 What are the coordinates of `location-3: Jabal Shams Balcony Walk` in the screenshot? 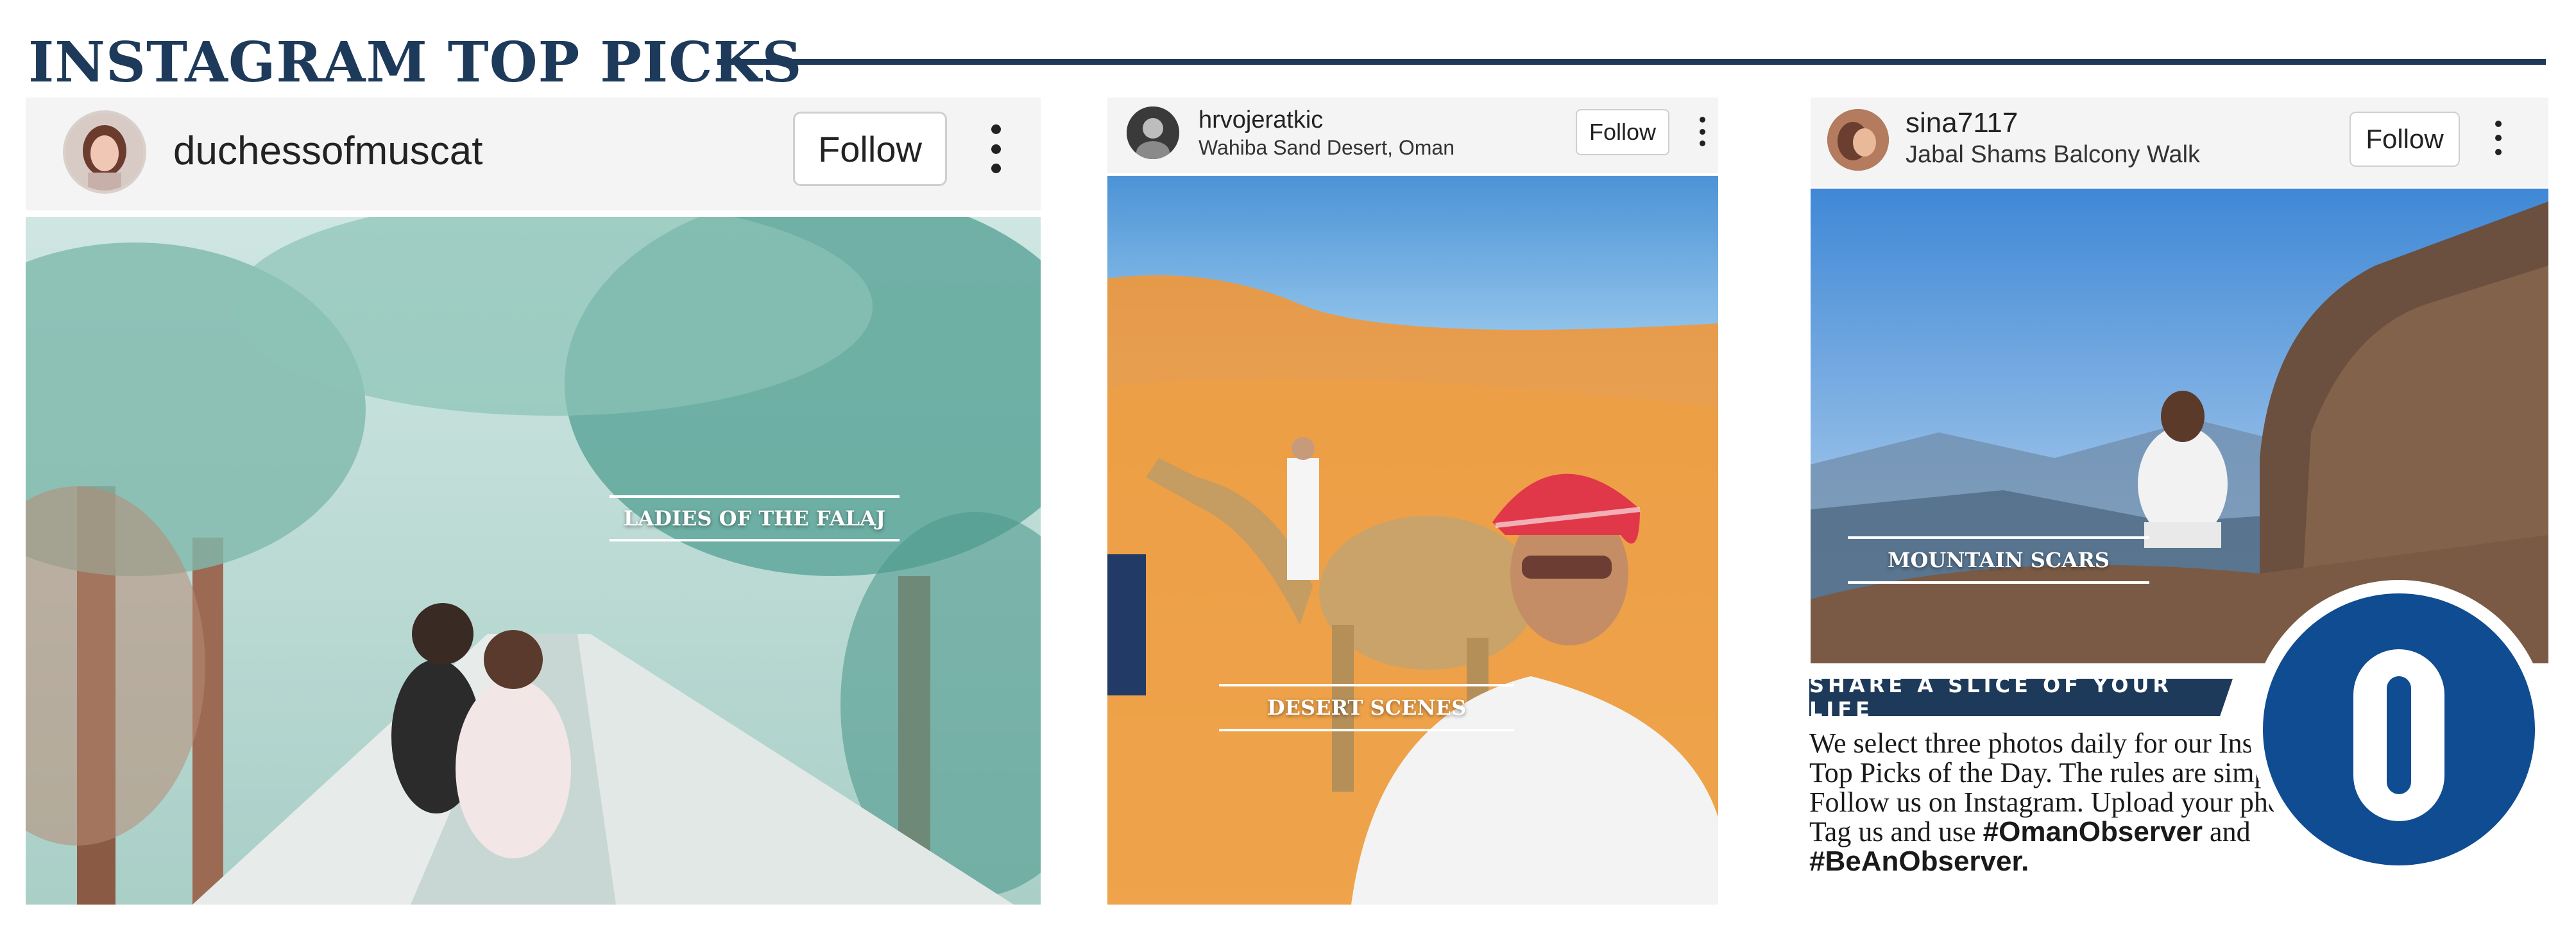 It's located at (2053, 154).